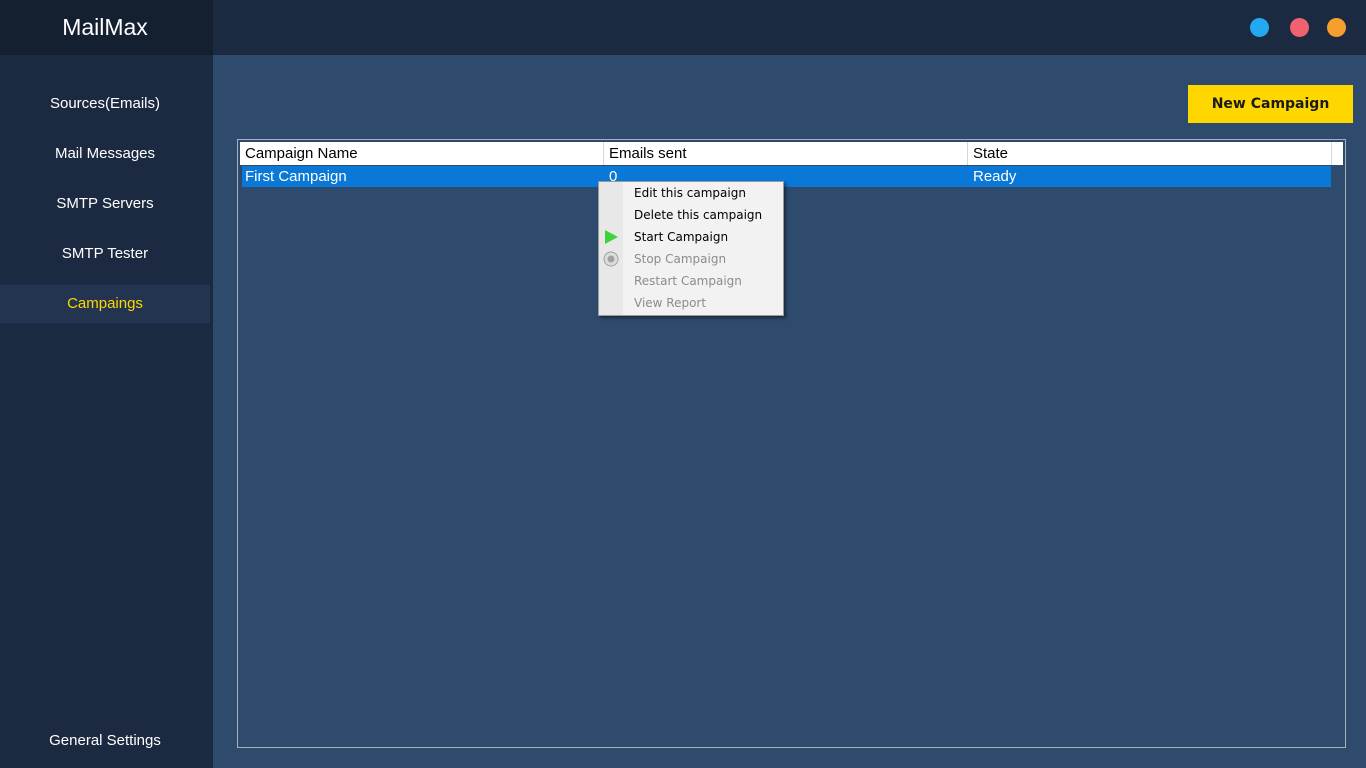 This screenshot has width=1366, height=768. Describe the element at coordinates (105, 254) in the screenshot. I see `sidebar-item-smtp-tester: SMTP Tester` at that location.